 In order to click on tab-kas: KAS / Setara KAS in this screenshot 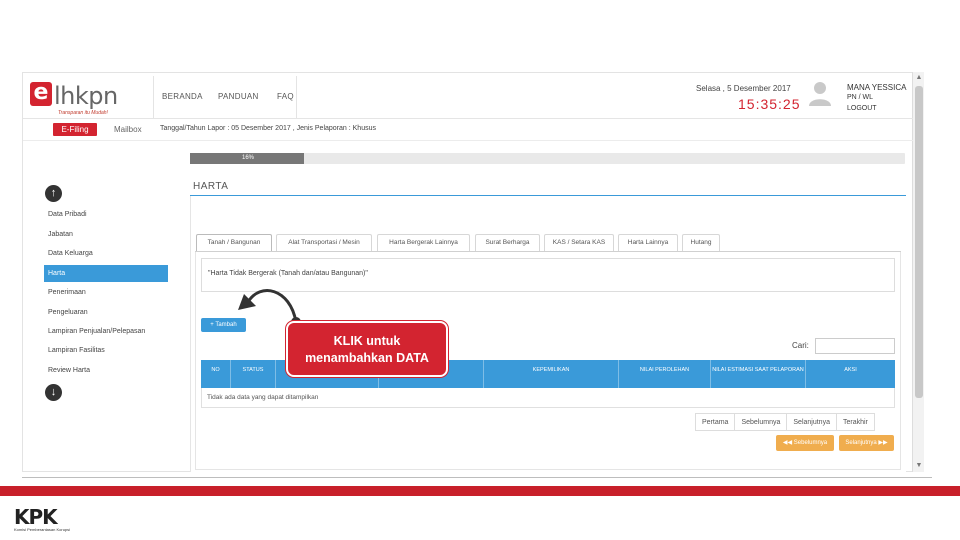, I will do `click(579, 242)`.